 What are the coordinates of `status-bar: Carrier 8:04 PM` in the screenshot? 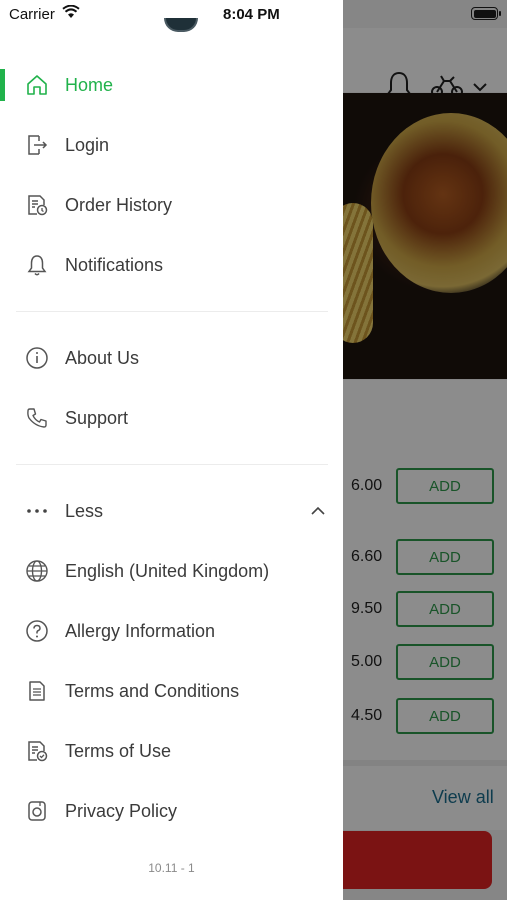 It's located at (253, 14).